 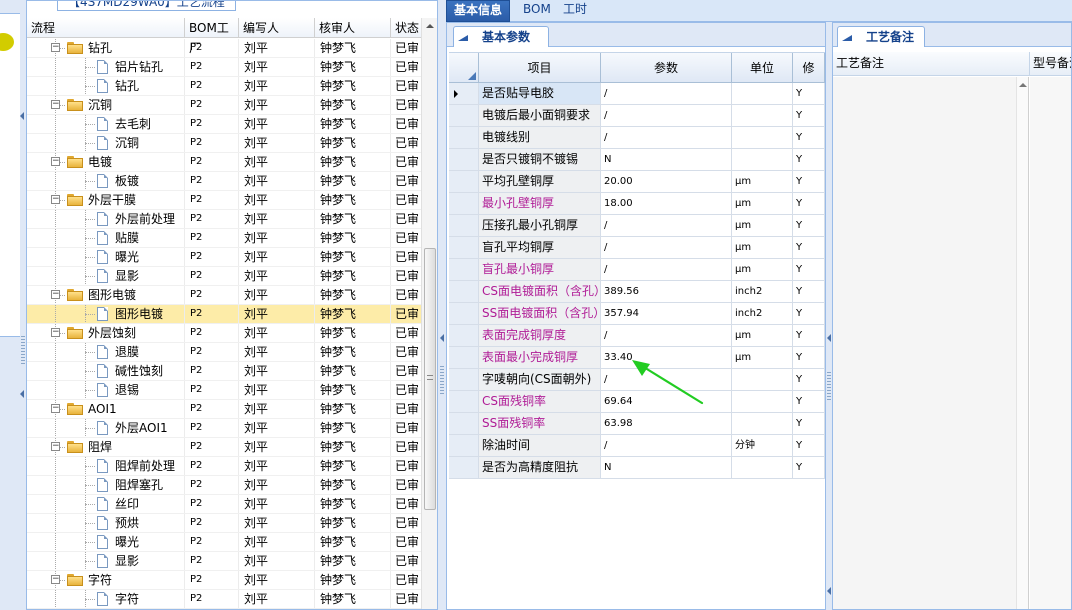 What do you see at coordinates (637, 204) in the screenshot?
I see `parameter-row: 最小孔壁铜厚 18.00 μm Y` at bounding box center [637, 204].